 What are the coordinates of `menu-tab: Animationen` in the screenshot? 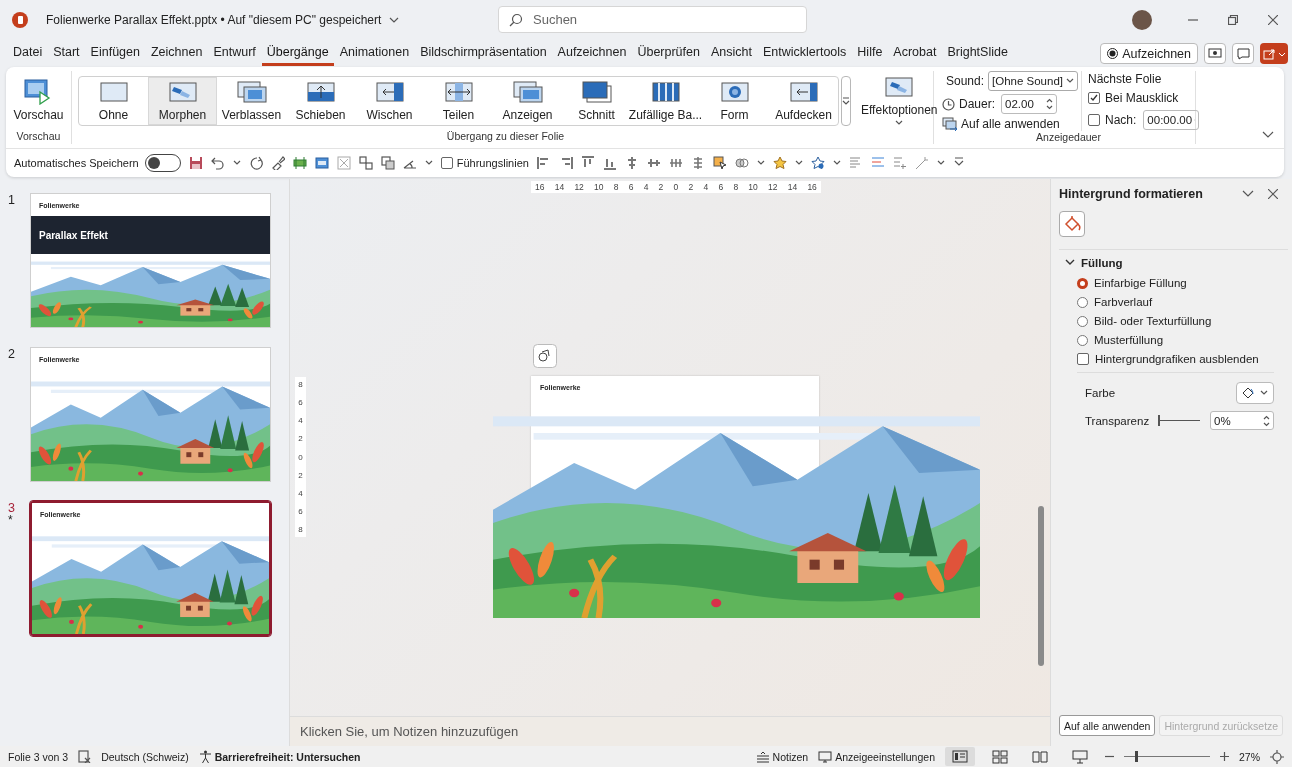 It's located at (374, 53).